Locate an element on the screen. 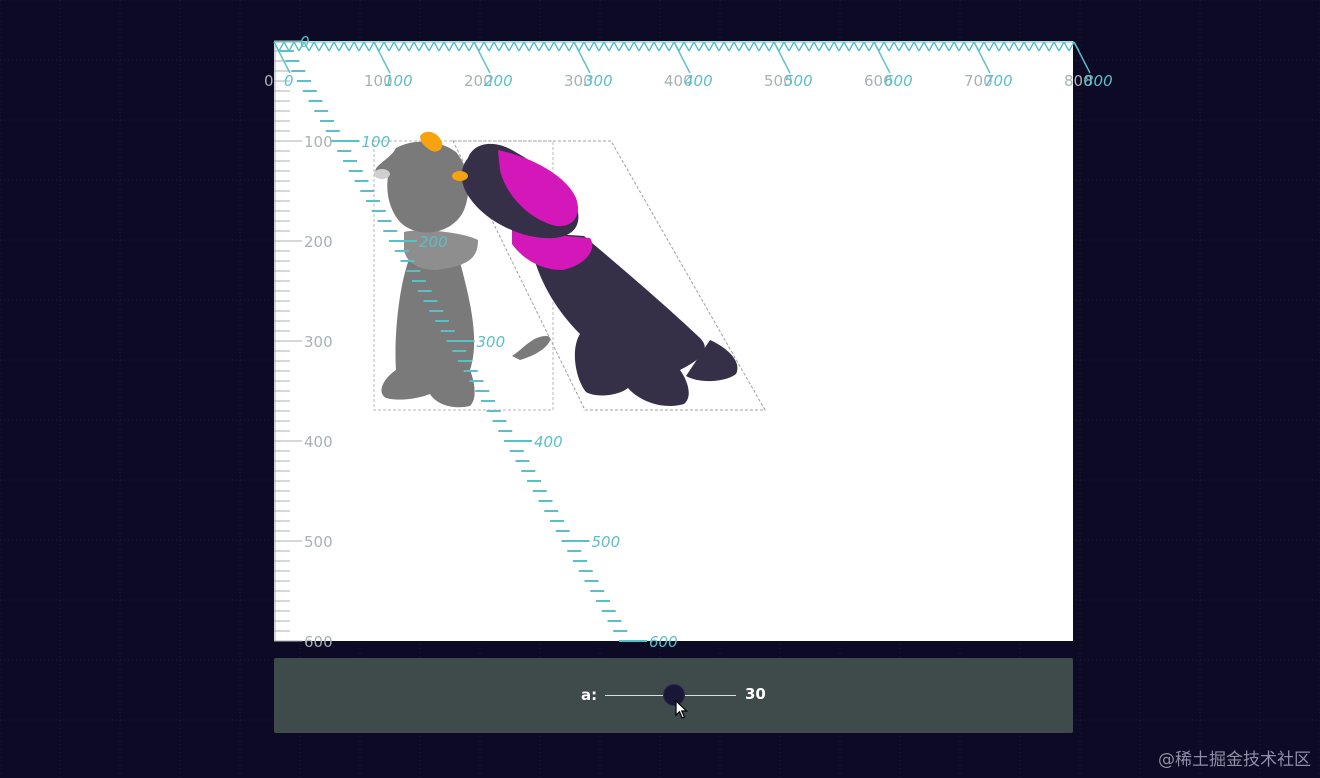  slider-label: a: is located at coordinates (589, 695).